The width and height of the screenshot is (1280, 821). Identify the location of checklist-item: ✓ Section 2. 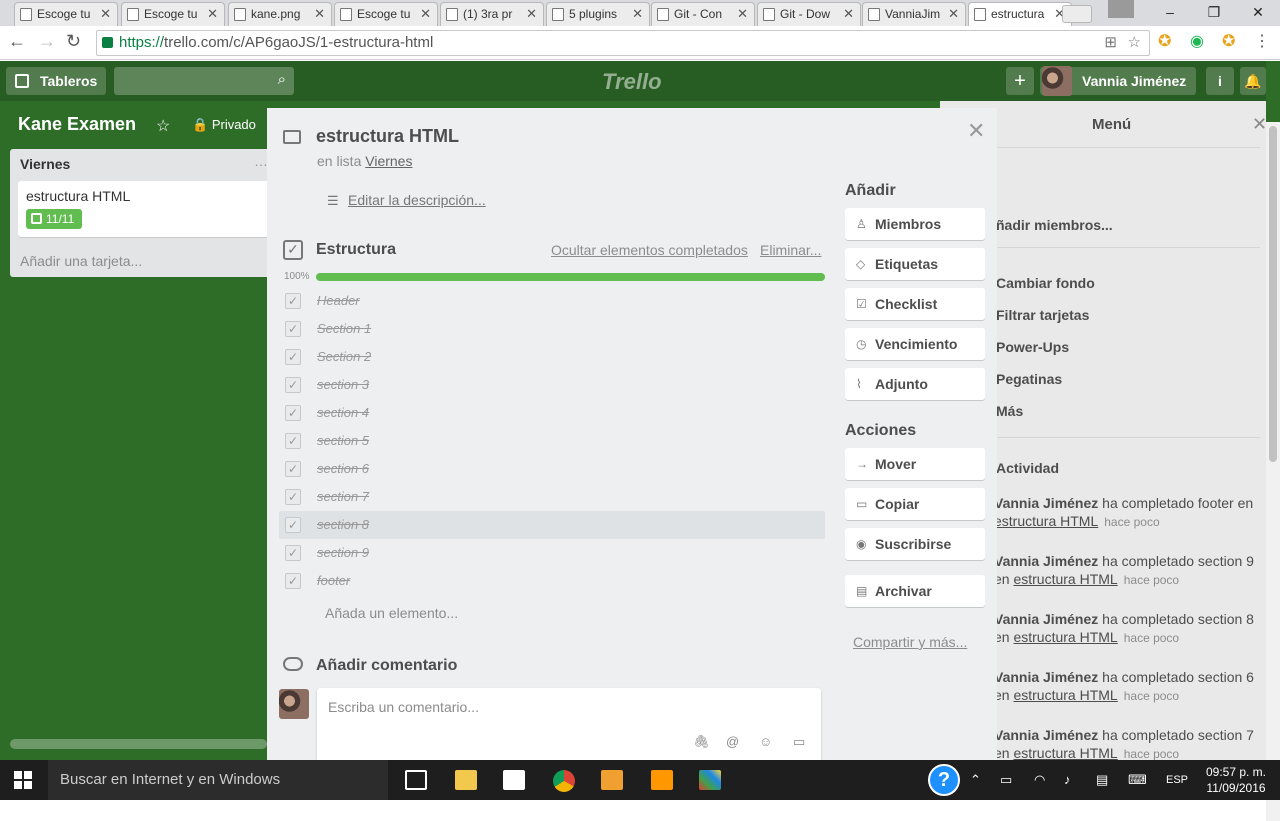
(552, 357).